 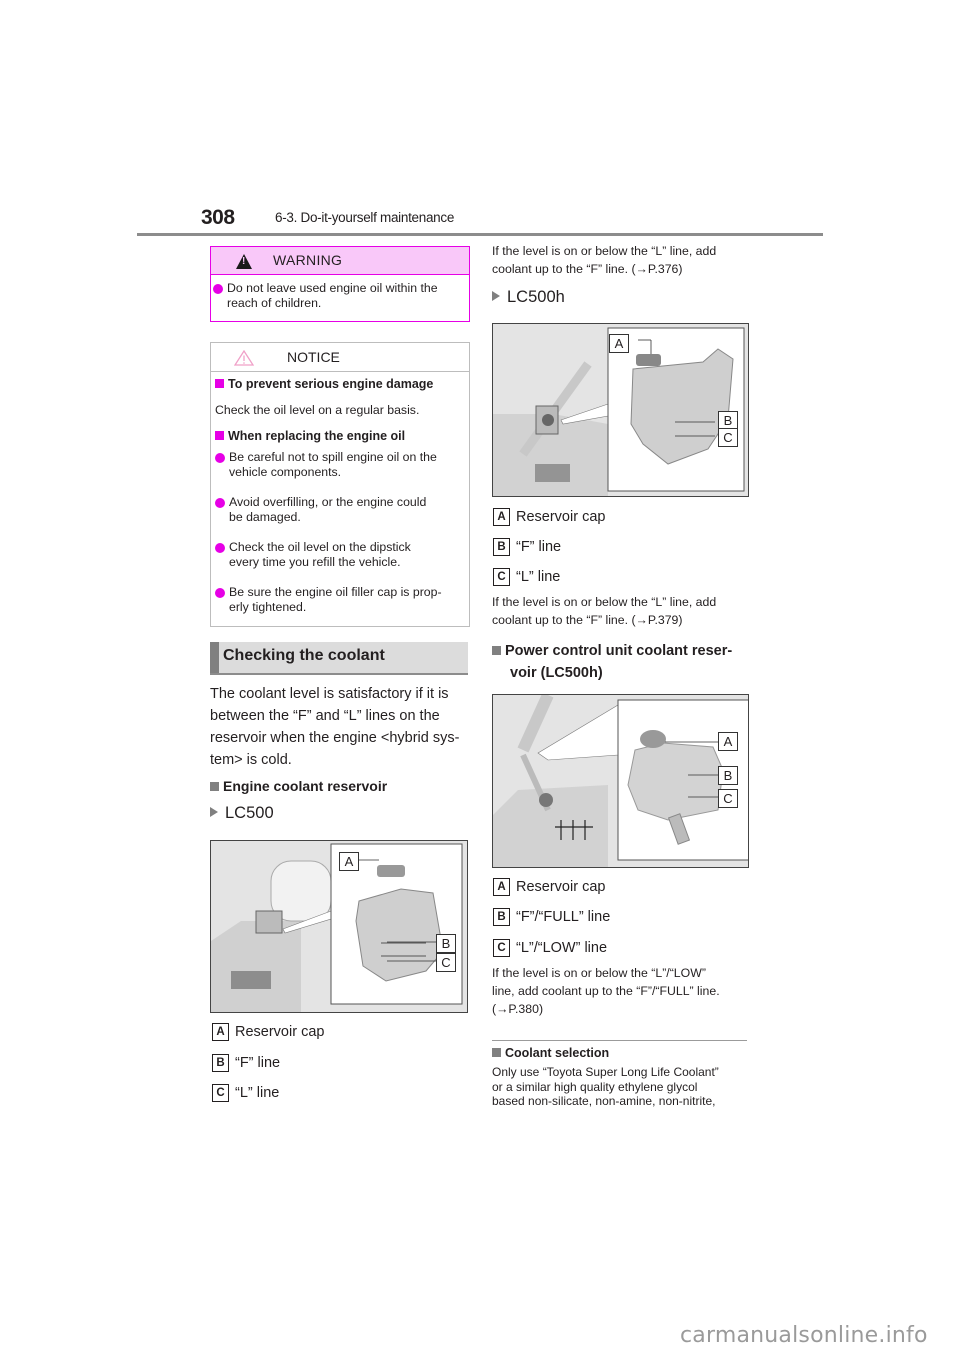 I want to click on lc500h-reservoir-figure: A B C, so click(x=620, y=410).